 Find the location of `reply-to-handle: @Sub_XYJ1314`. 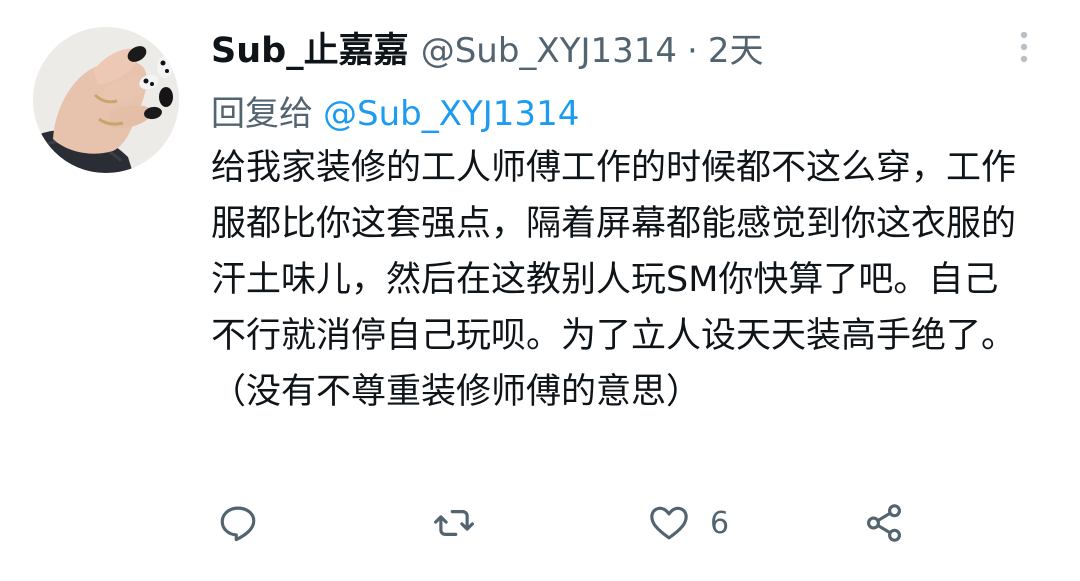

reply-to-handle: @Sub_XYJ1314 is located at coordinates (451, 114).